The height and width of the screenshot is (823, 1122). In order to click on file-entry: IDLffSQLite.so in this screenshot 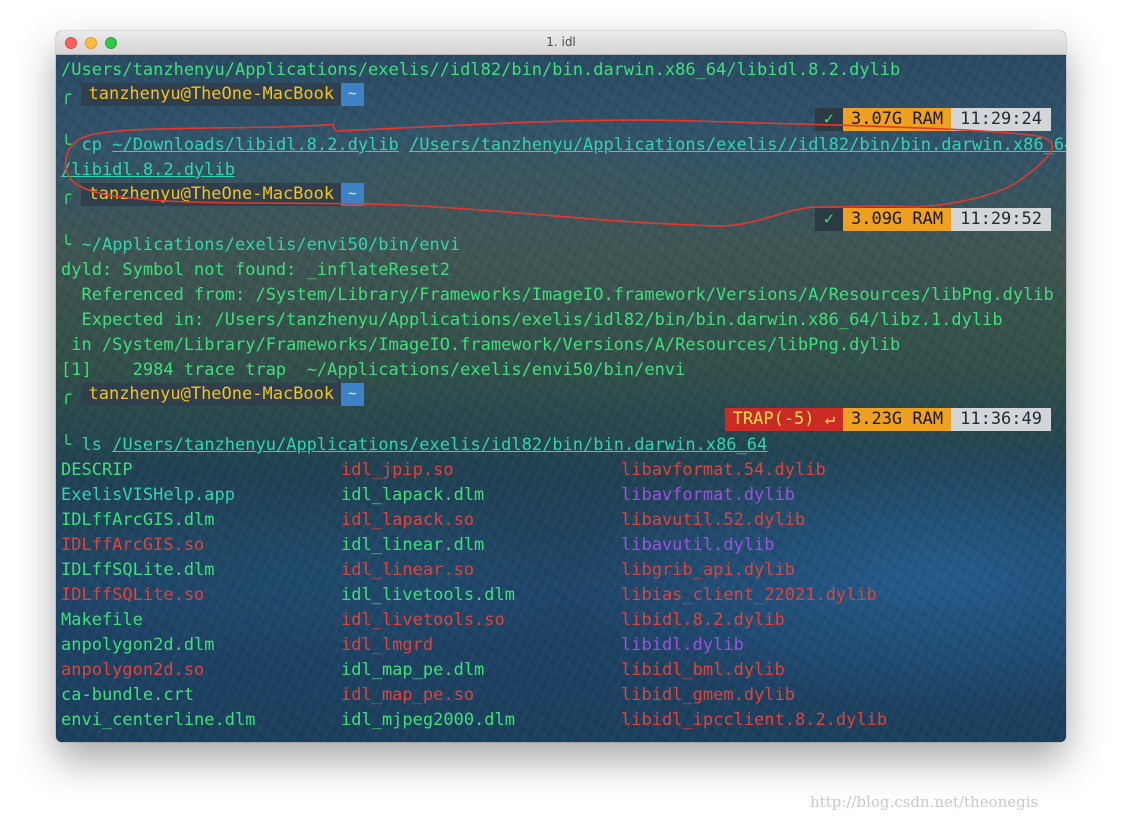, I will do `click(133, 595)`.